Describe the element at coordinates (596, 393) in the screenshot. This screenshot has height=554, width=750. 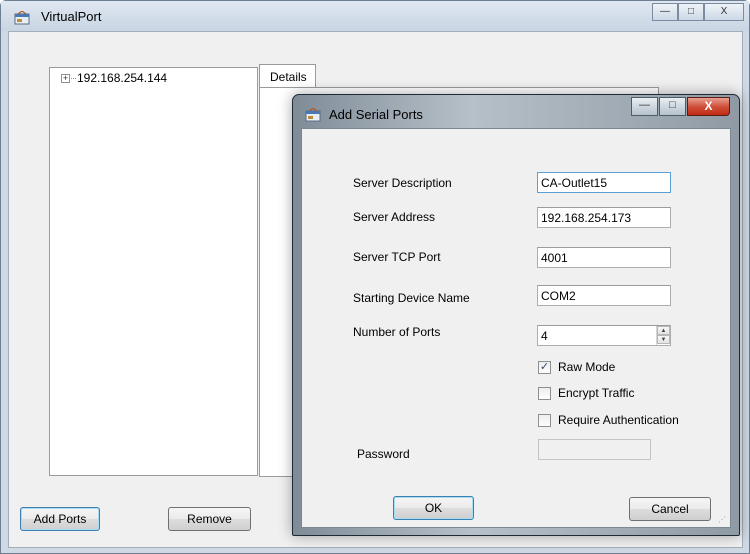
I see `encrypt-traffic-label: Encrypt Traffic` at that location.